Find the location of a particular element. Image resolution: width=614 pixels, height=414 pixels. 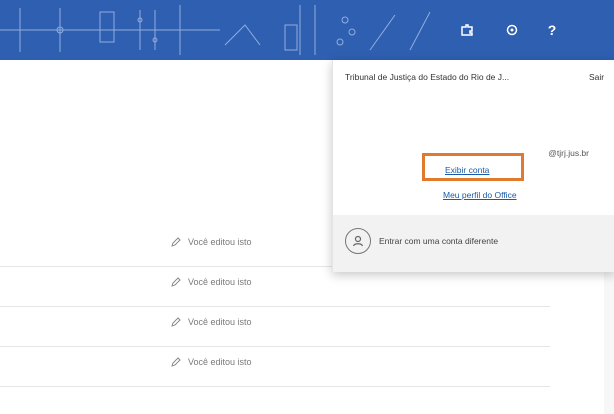

header-banner: ? is located at coordinates (307, 30).